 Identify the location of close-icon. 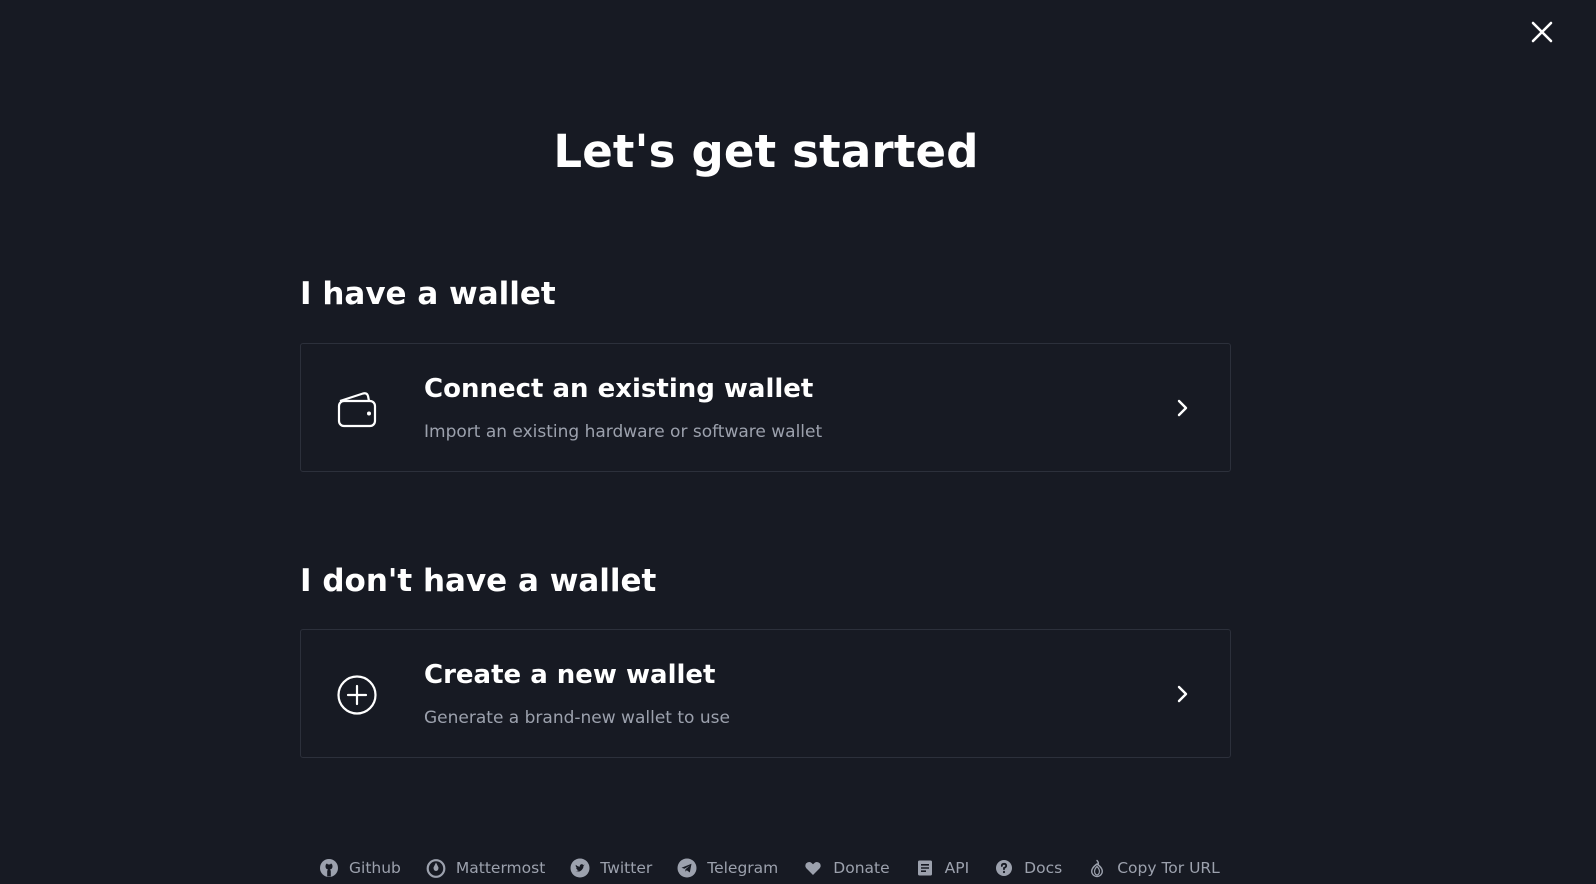
(1542, 32).